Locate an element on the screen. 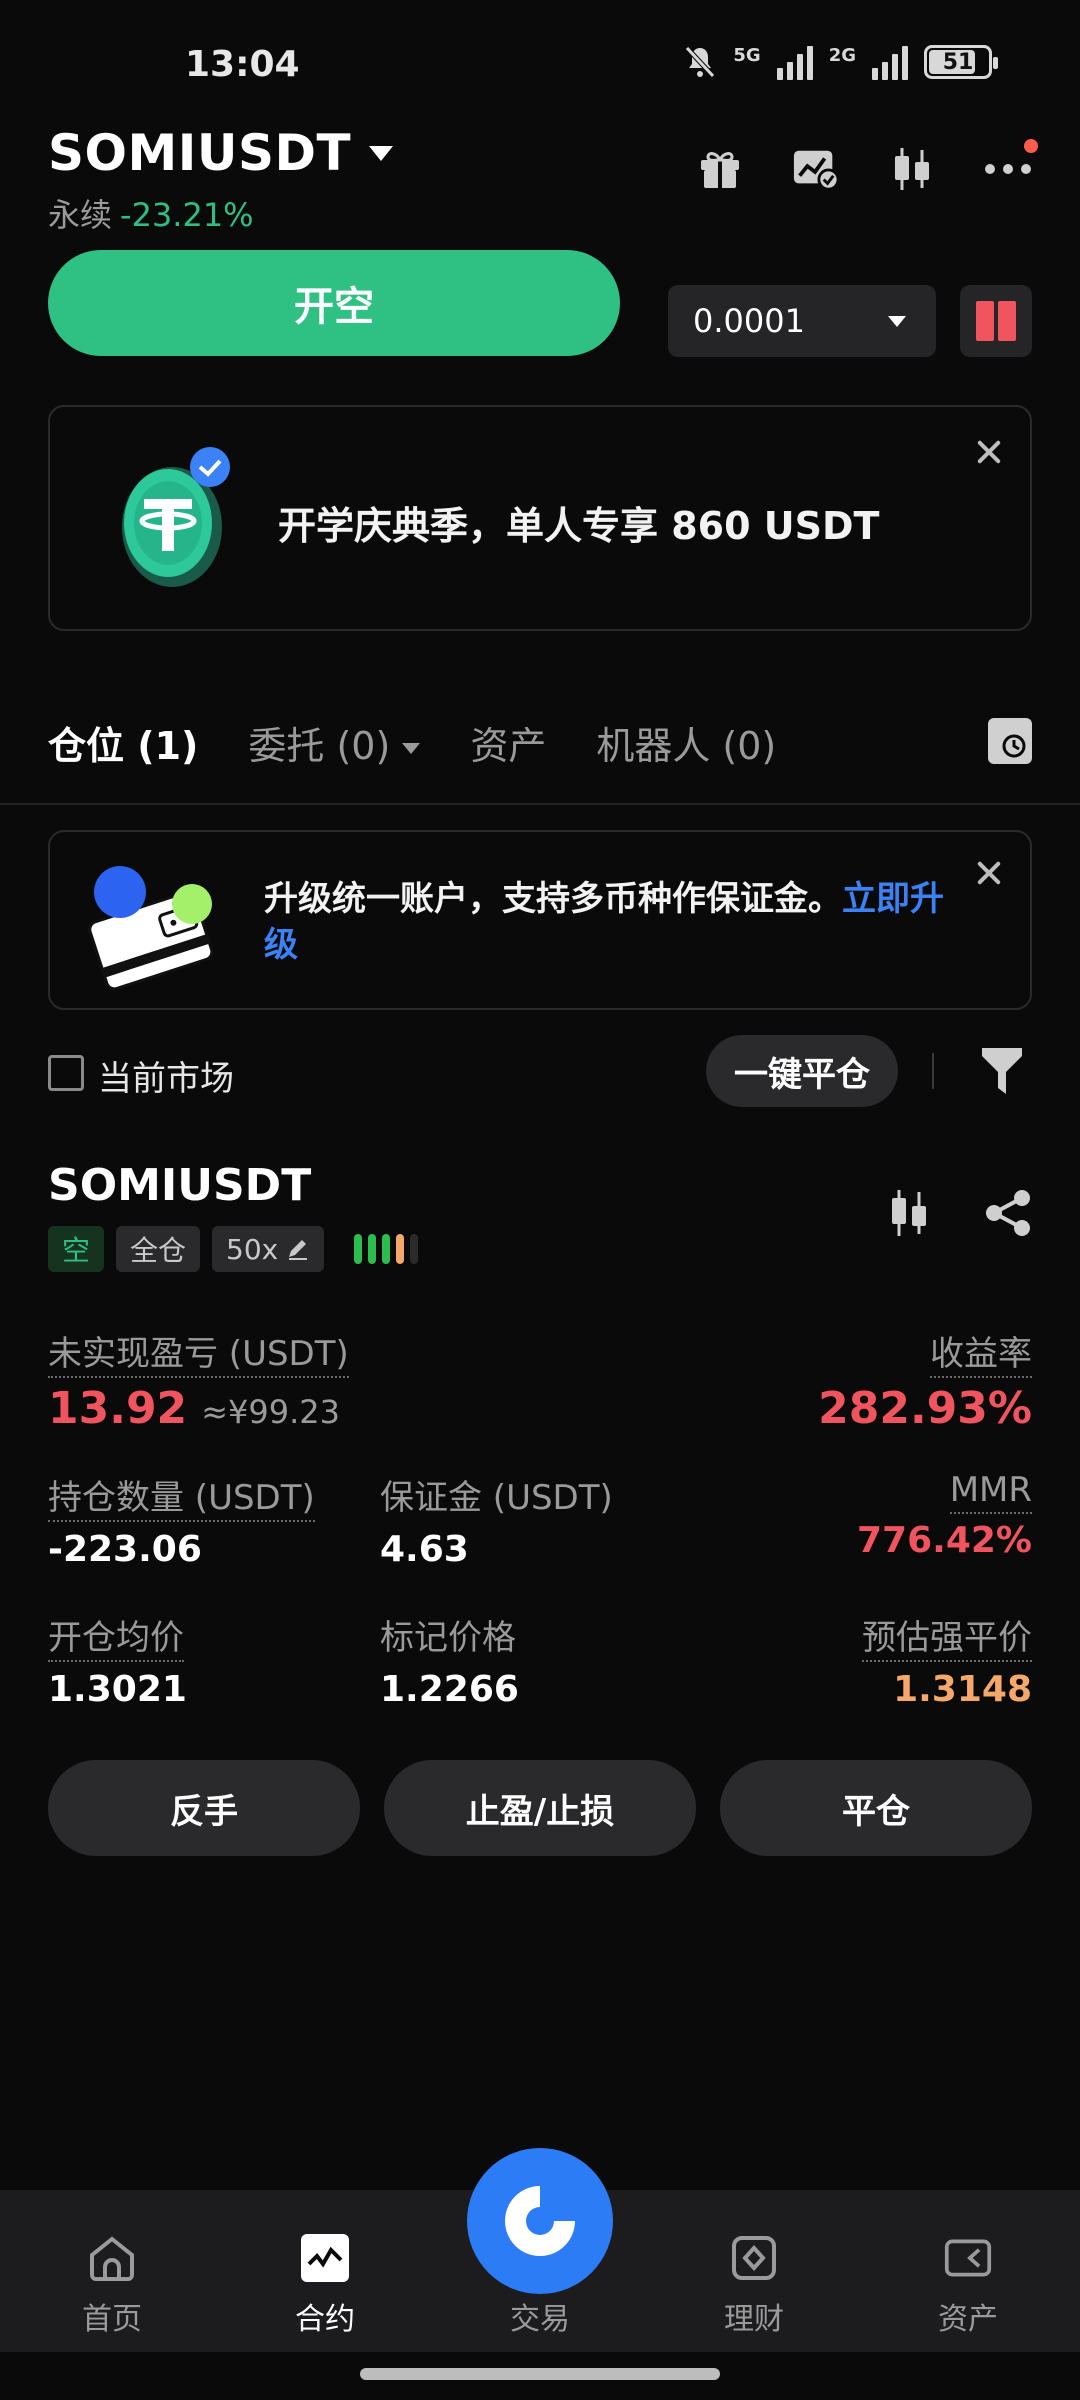  tab-orders: 委托 (0) is located at coordinates (334, 742).